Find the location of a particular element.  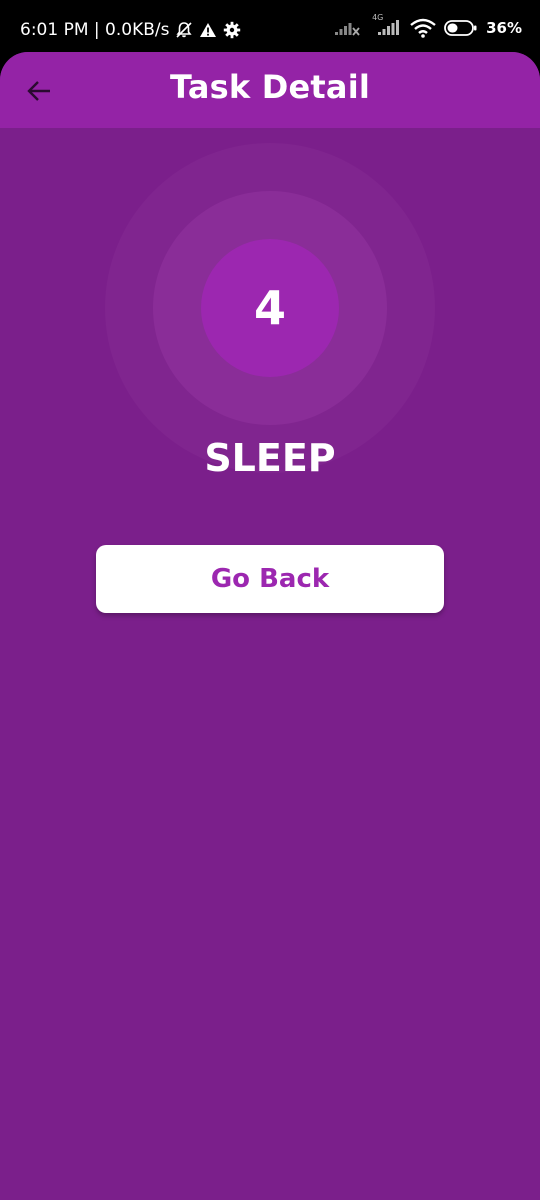

status-right: 4G 36% is located at coordinates (428, 25).